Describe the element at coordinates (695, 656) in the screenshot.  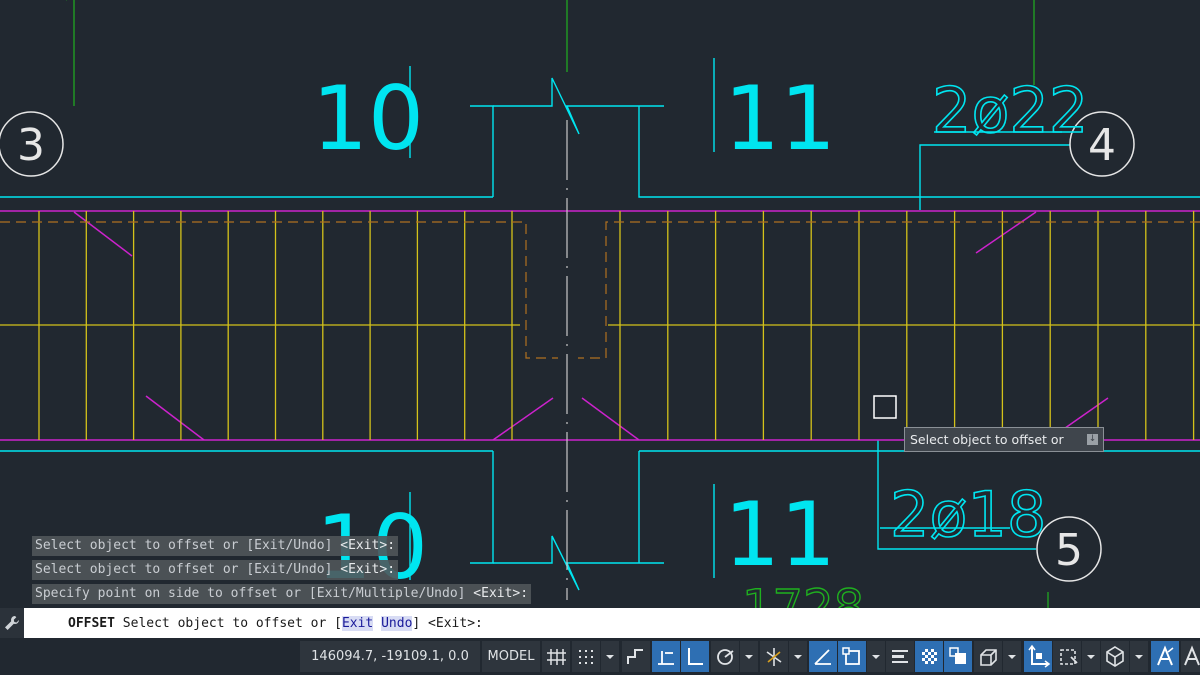
I see `ortho-mode-icon` at that location.